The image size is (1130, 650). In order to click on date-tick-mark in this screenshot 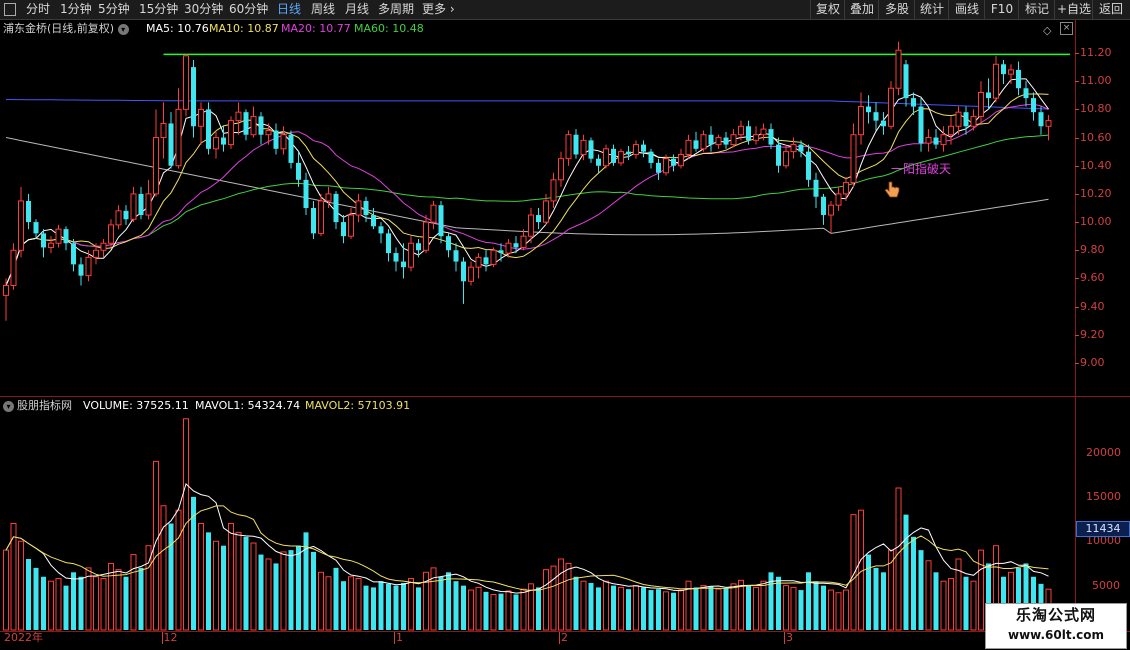, I will do `click(162, 638)`.